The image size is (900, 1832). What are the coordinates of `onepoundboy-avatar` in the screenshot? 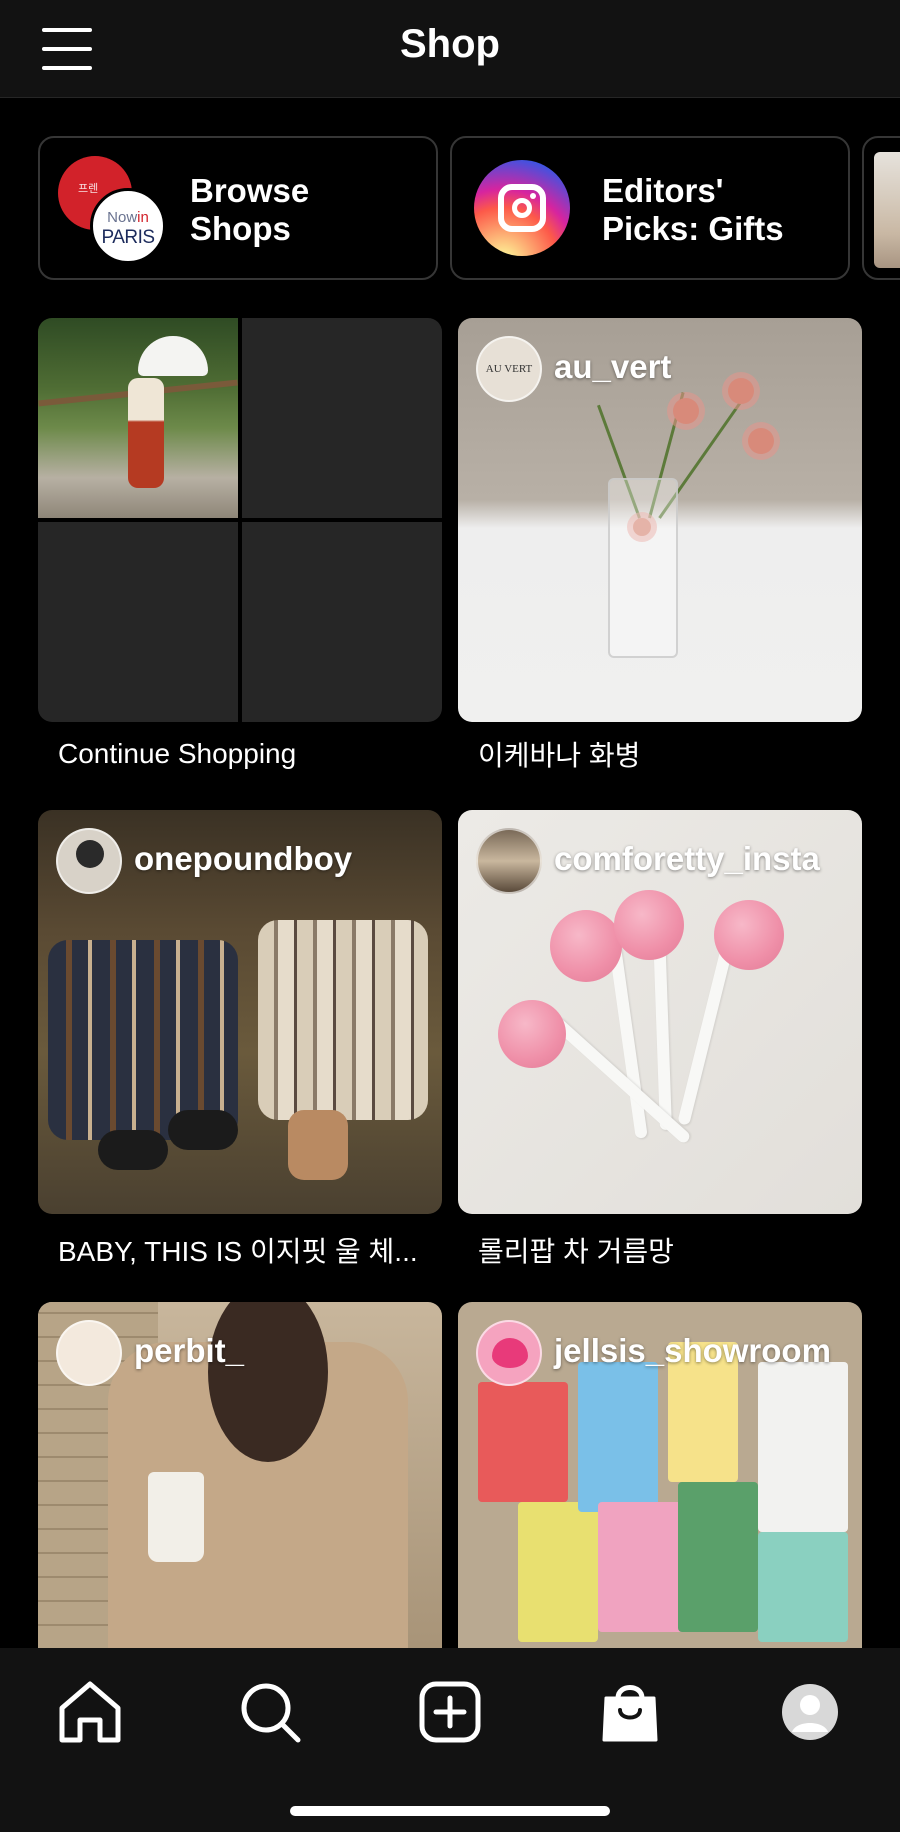 It's located at (89, 861).